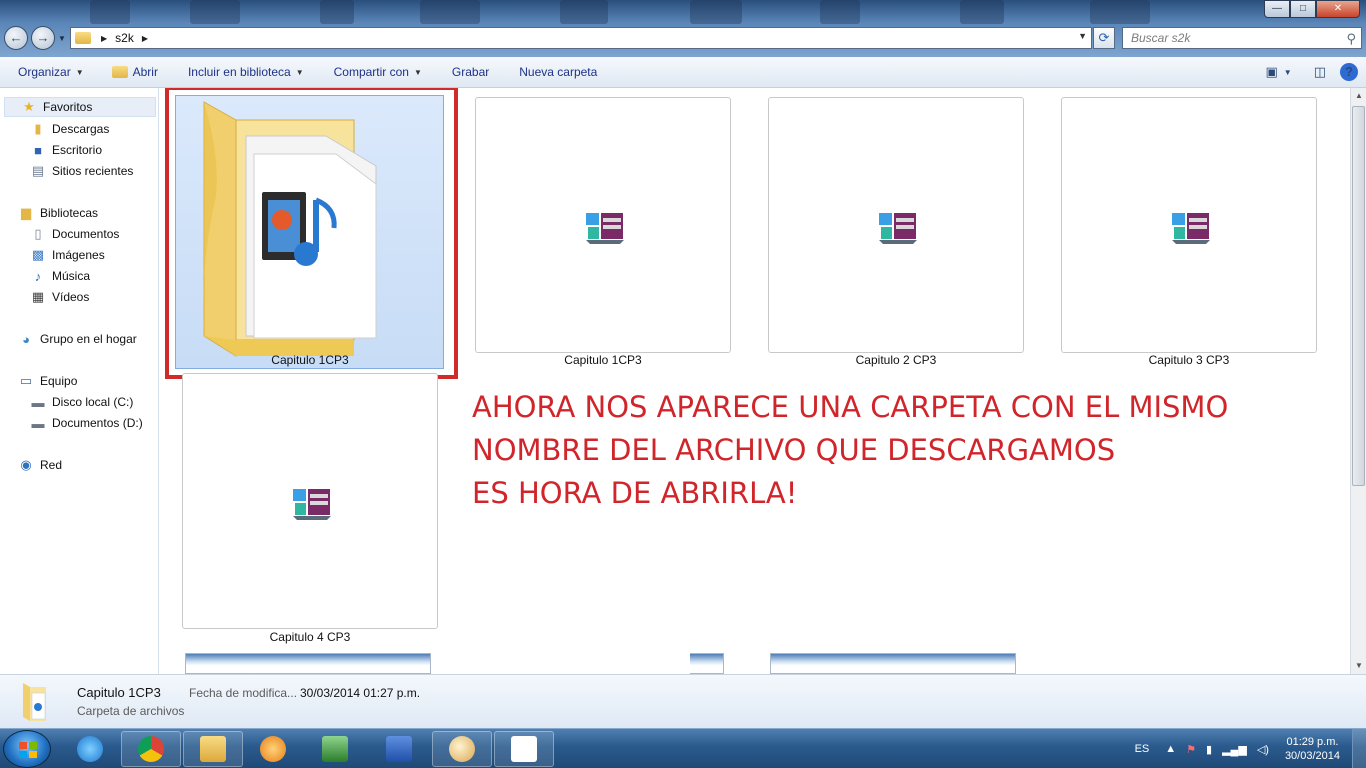 This screenshot has width=1366, height=768. I want to click on start-button, so click(27, 749).